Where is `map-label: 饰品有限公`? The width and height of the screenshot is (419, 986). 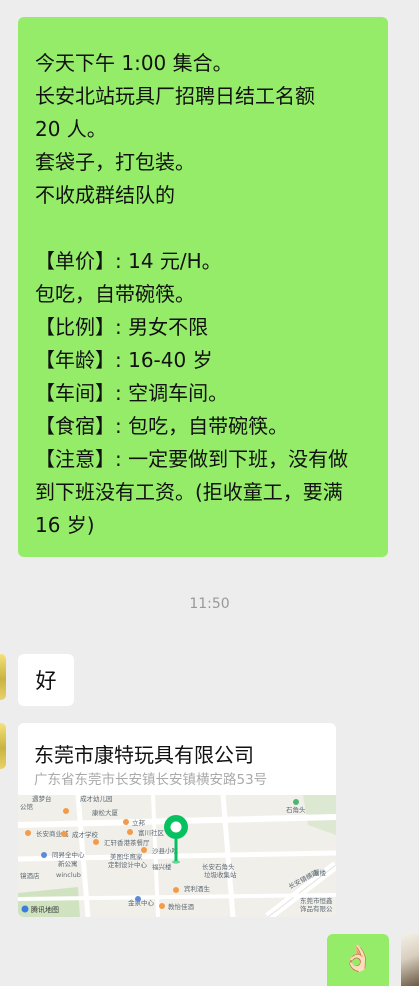
map-label: 饰品有限公 is located at coordinates (316, 908).